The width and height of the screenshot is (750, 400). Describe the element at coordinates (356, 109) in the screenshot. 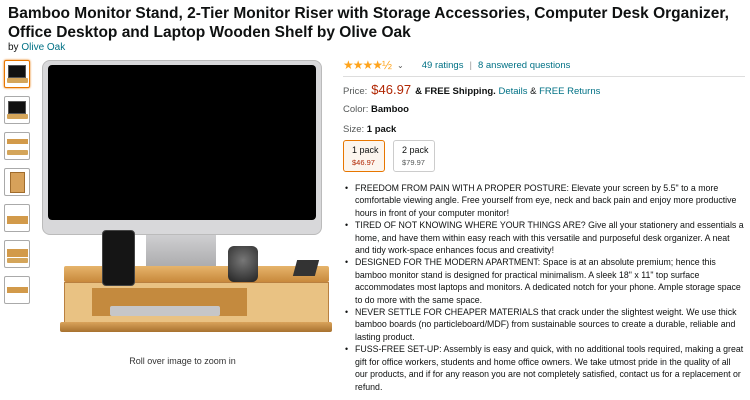

I see `color-label: Color:` at that location.